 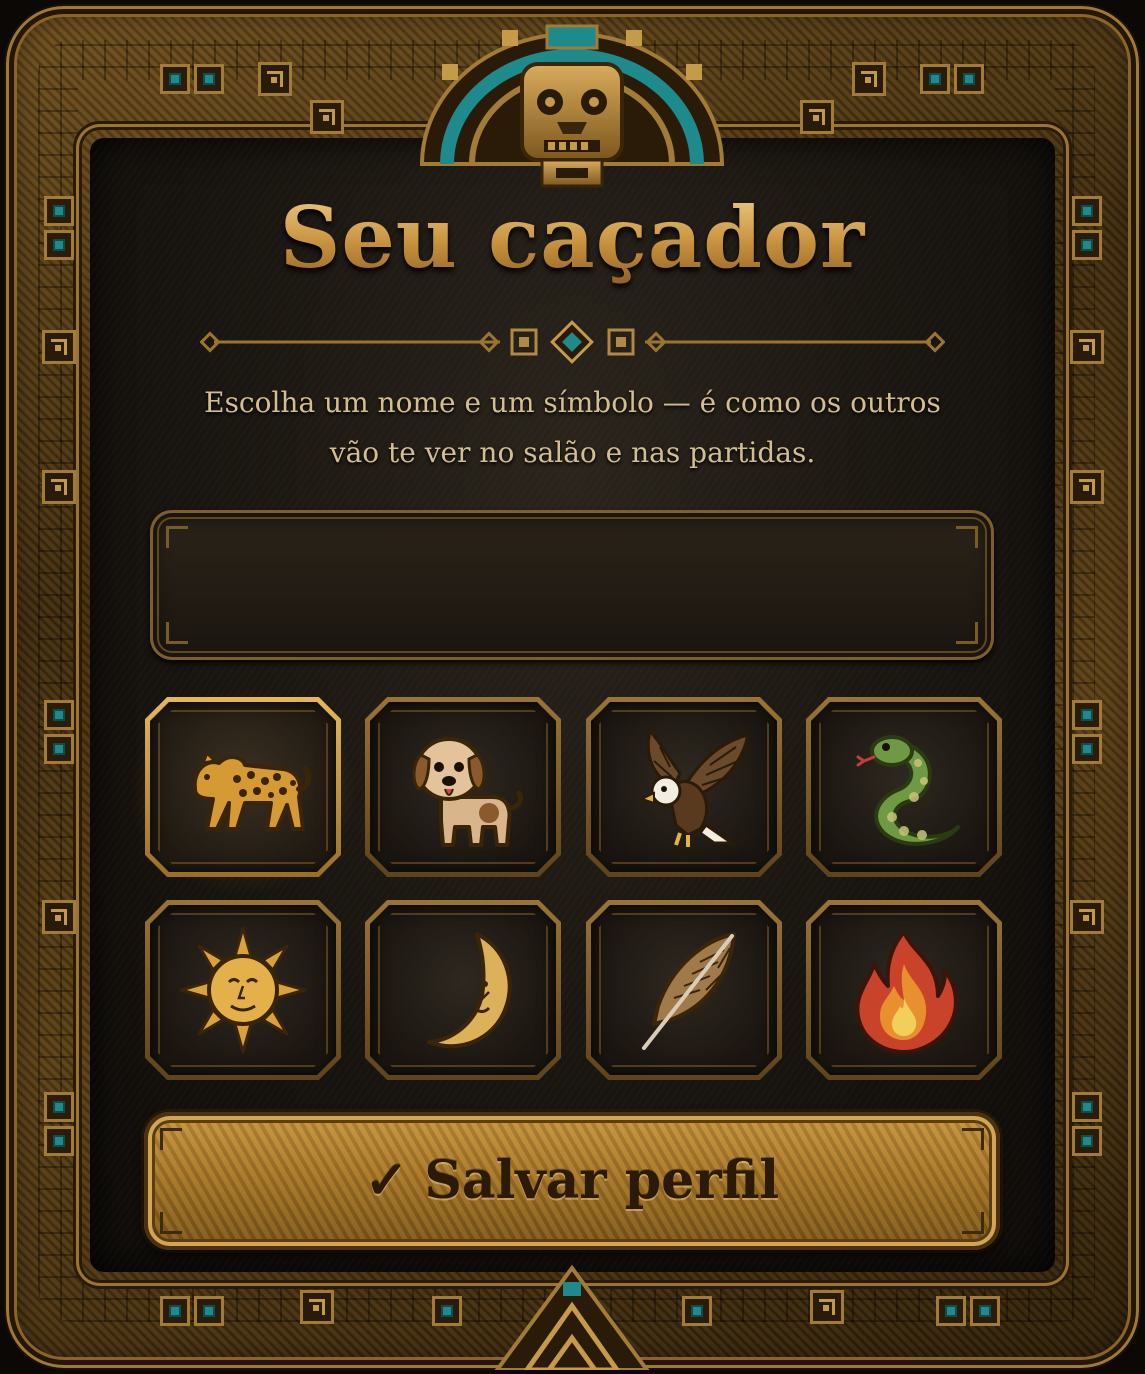 I want to click on save-profile-button: ✓ Salvar perfil, so click(x=572, y=1181).